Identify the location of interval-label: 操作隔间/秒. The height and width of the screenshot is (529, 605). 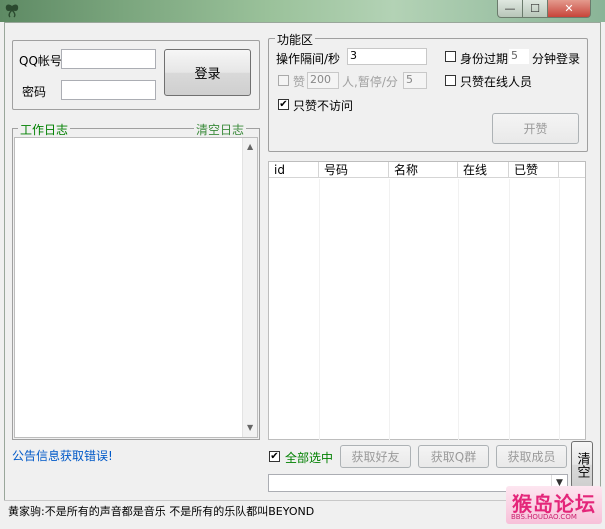
(308, 59).